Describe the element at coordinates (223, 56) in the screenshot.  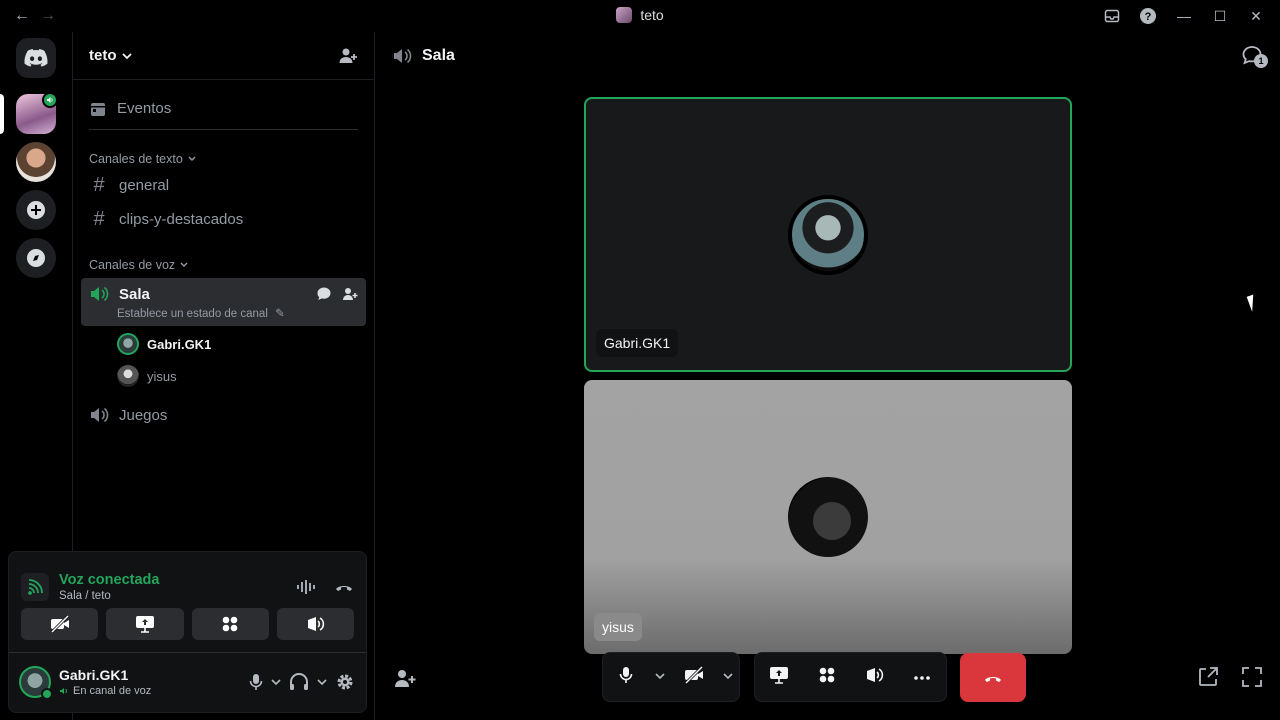
I see `guild-header: teto` at that location.